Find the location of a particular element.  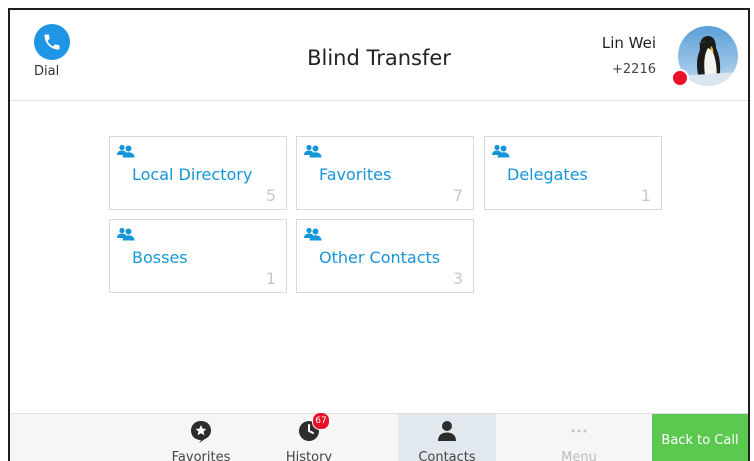

user-name: Lin Wei is located at coordinates (628, 43).